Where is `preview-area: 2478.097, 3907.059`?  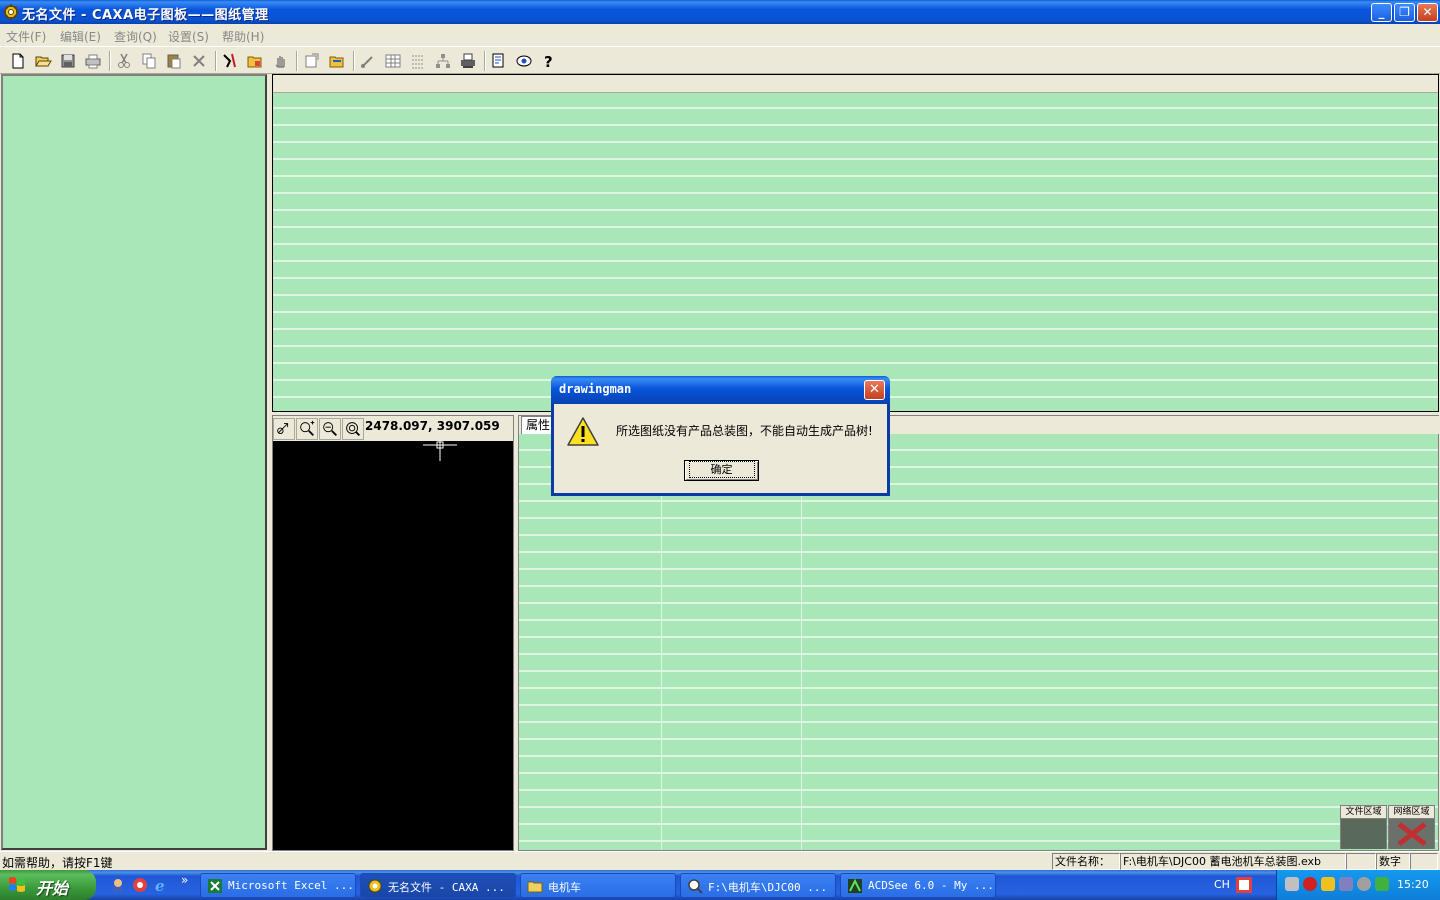 preview-area: 2478.097, 3907.059 is located at coordinates (393, 633).